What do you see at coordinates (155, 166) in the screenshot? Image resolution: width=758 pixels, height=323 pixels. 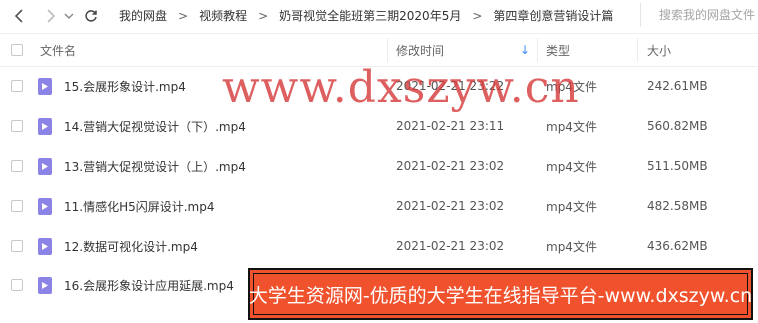 I see `file-name: 13.营销大促视觉设计（上）.mp4` at bounding box center [155, 166].